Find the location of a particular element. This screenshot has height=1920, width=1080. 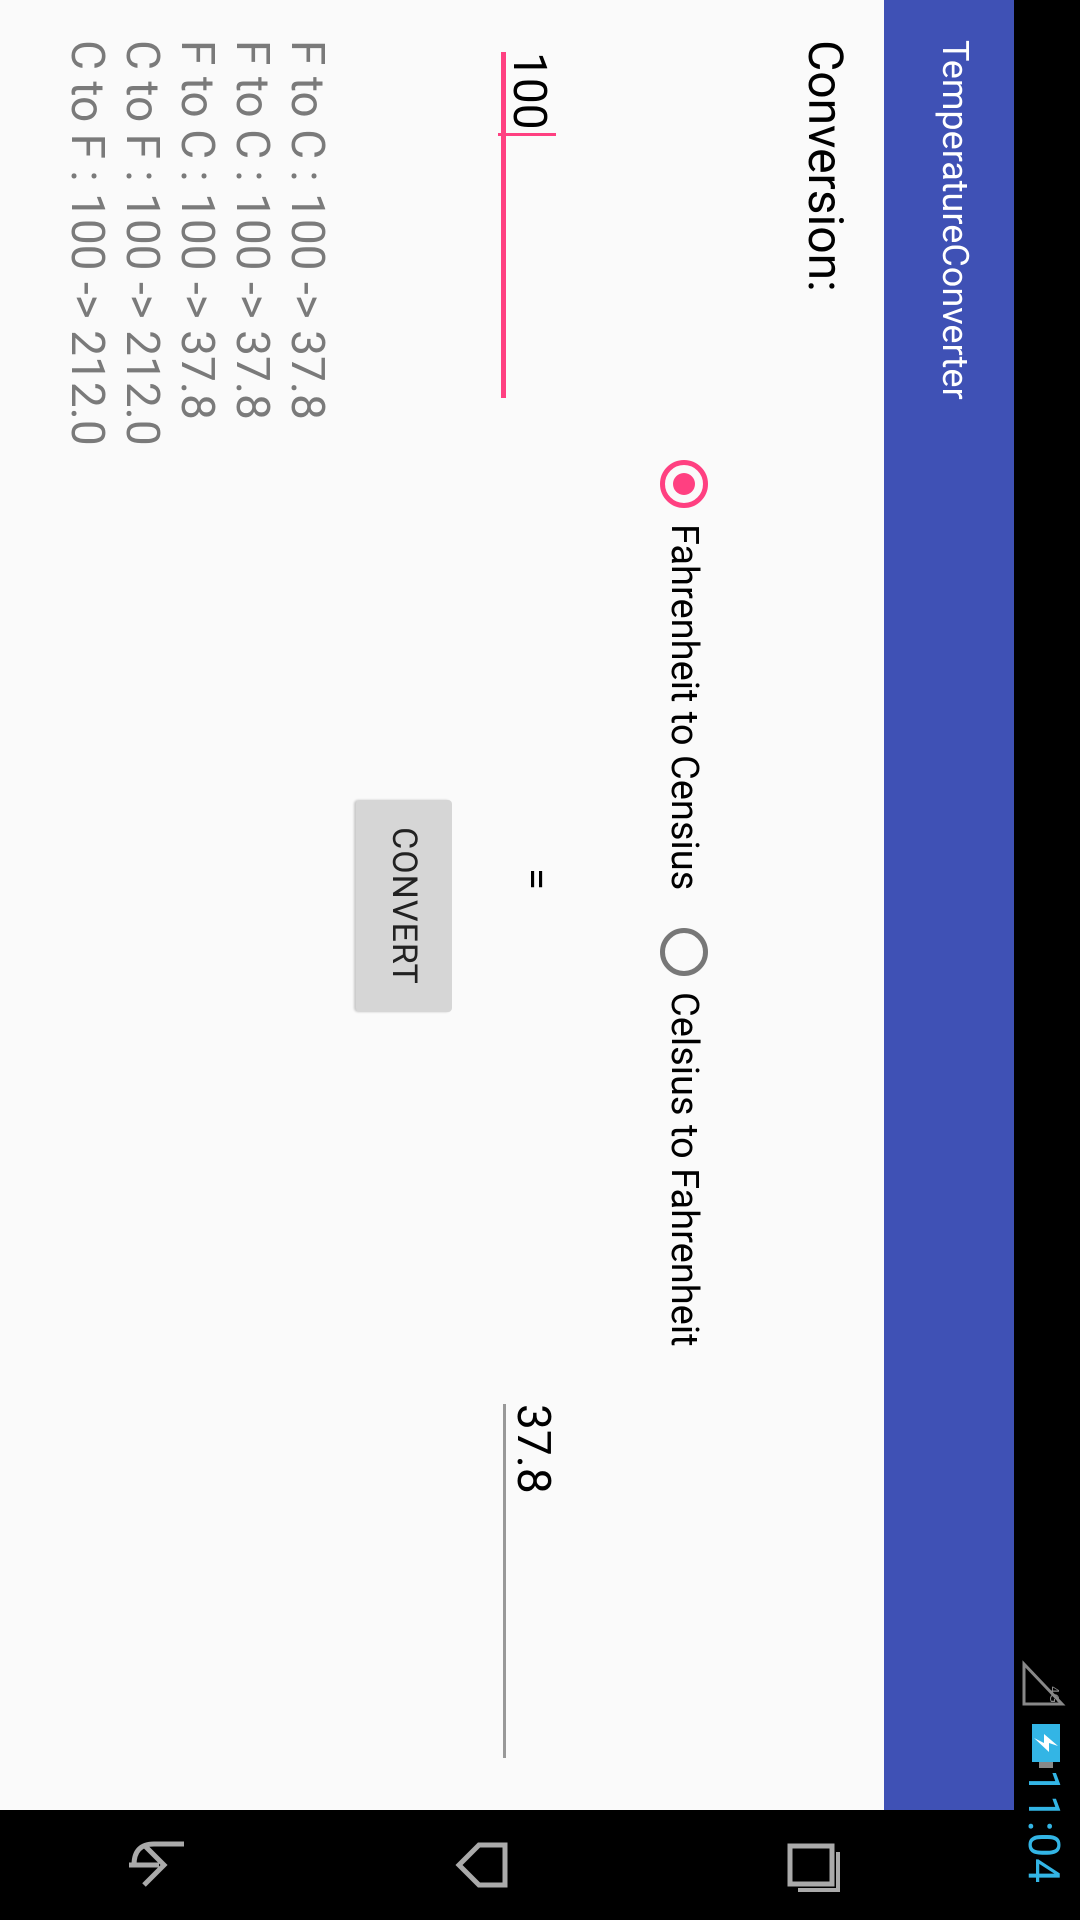

navigation-bar is located at coordinates (507, 1865).